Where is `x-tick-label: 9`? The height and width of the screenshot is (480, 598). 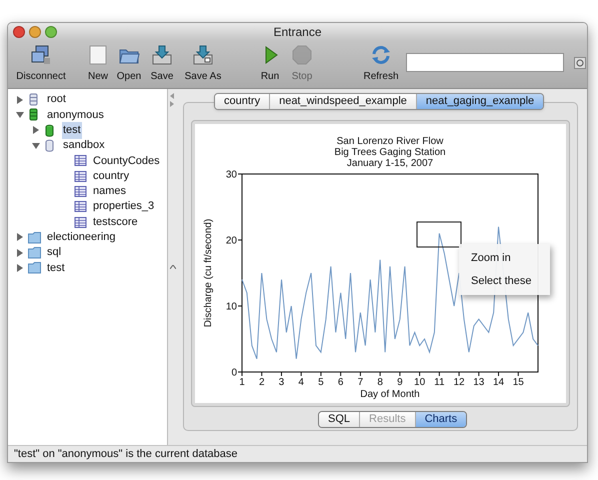
x-tick-label: 9 is located at coordinates (400, 382).